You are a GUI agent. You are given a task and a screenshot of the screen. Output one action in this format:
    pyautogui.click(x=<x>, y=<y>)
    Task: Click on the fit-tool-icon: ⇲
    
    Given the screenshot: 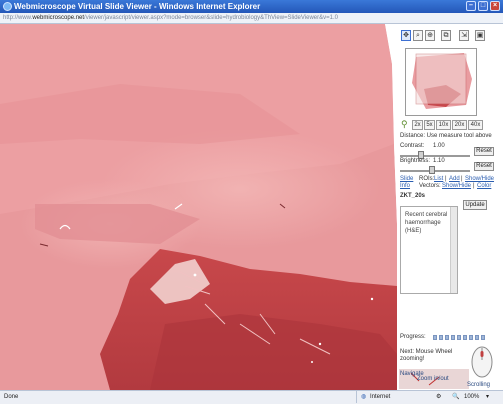 What is the action you would take?
    pyautogui.click(x=464, y=35)
    